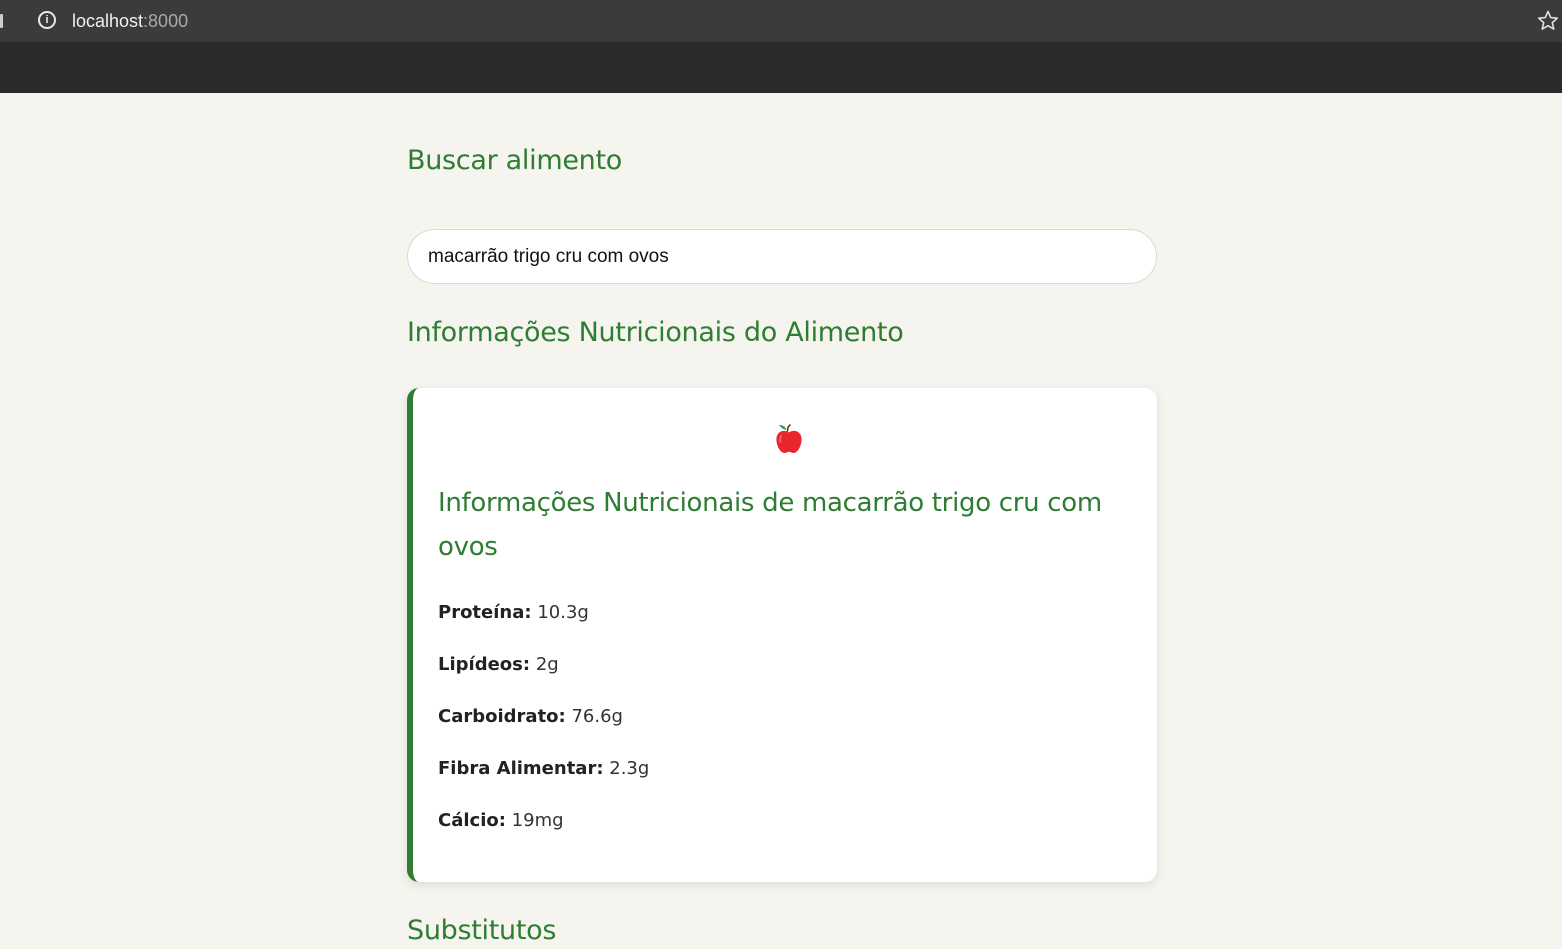  I want to click on substitutes-section-title: Substitutos, so click(482, 930).